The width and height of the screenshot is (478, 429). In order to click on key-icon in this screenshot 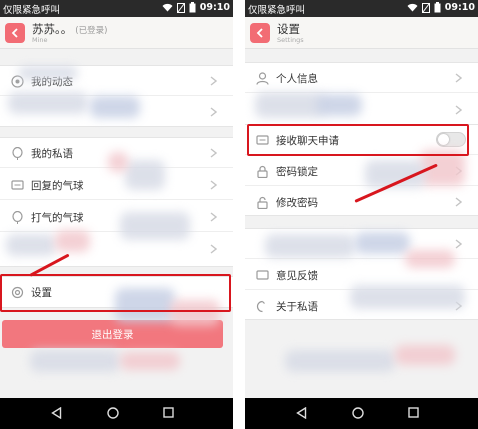, I will do `click(262, 202)`.